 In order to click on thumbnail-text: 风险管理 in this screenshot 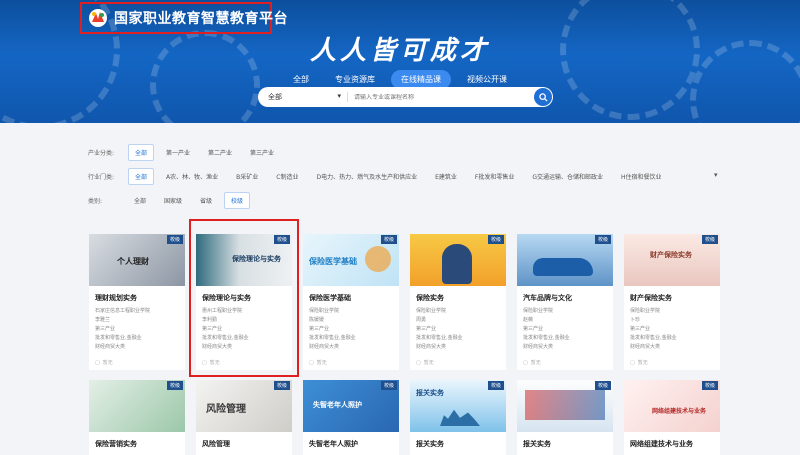, I will do `click(226, 409)`.